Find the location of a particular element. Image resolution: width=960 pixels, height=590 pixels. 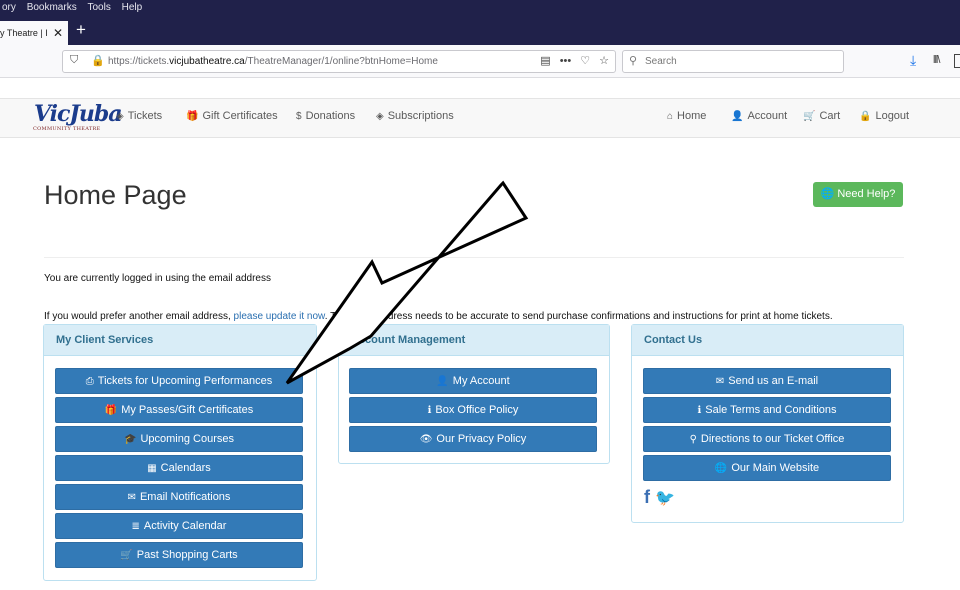

annotation-arrow is located at coordinates (407, 282).